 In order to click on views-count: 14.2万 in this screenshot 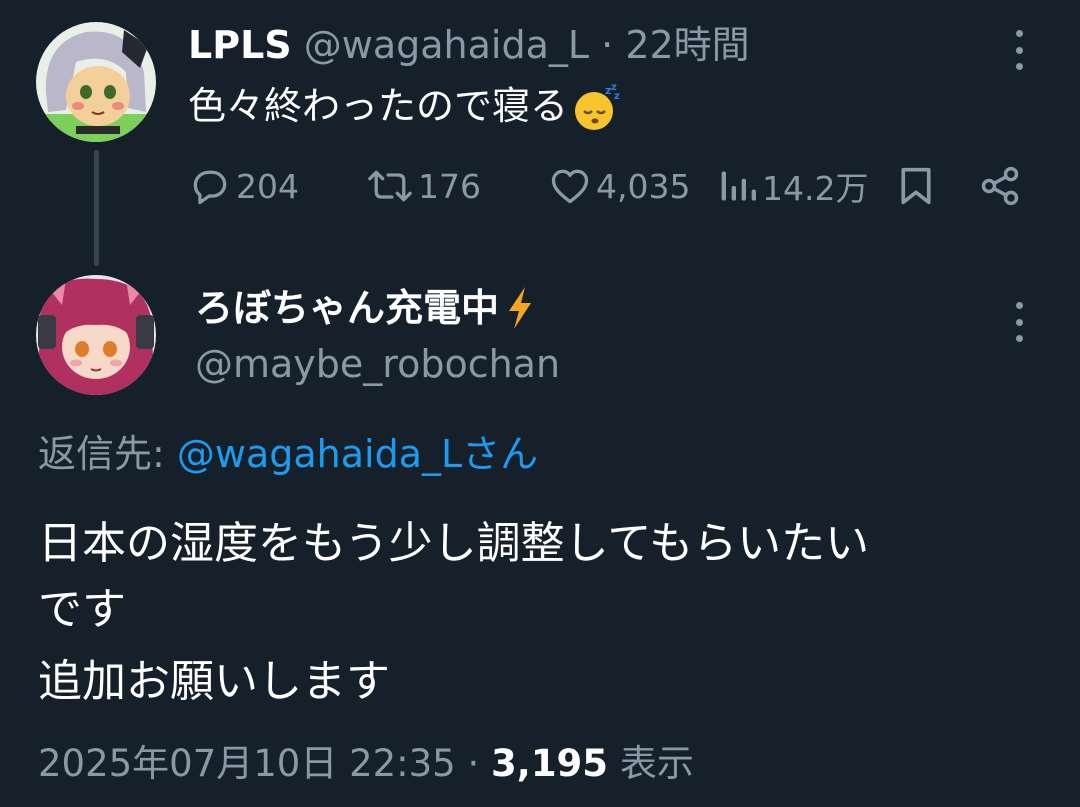, I will do `click(815, 188)`.